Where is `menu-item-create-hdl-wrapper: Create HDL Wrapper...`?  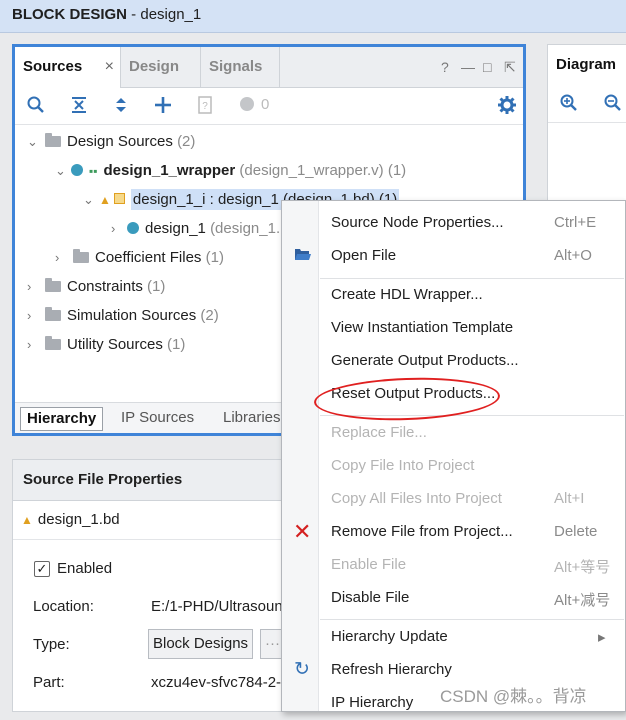
menu-item-create-hdl-wrapper: Create HDL Wrapper... is located at coordinates (453, 295).